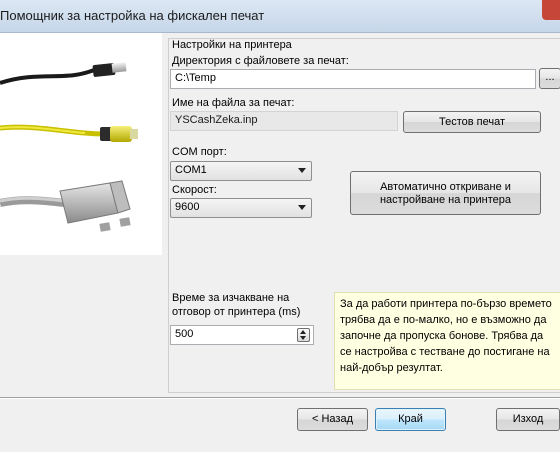 Image resolution: width=560 pixels, height=452 pixels. What do you see at coordinates (194, 190) in the screenshot?
I see `baud-rate-label: Скорост:` at bounding box center [194, 190].